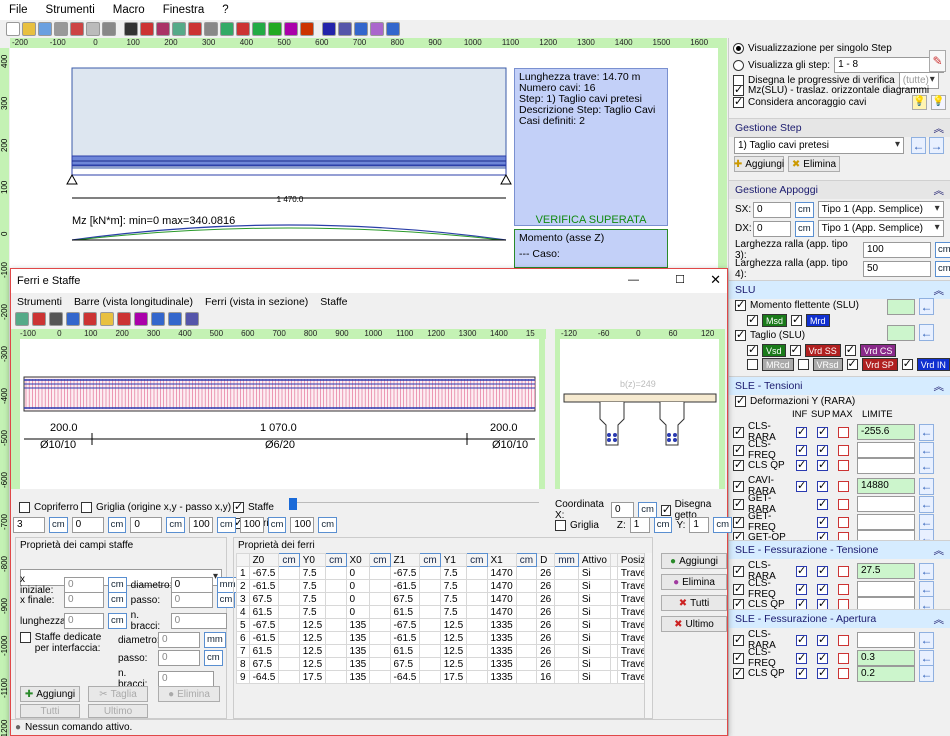  I want to click on chk-mrd, so click(797, 319).